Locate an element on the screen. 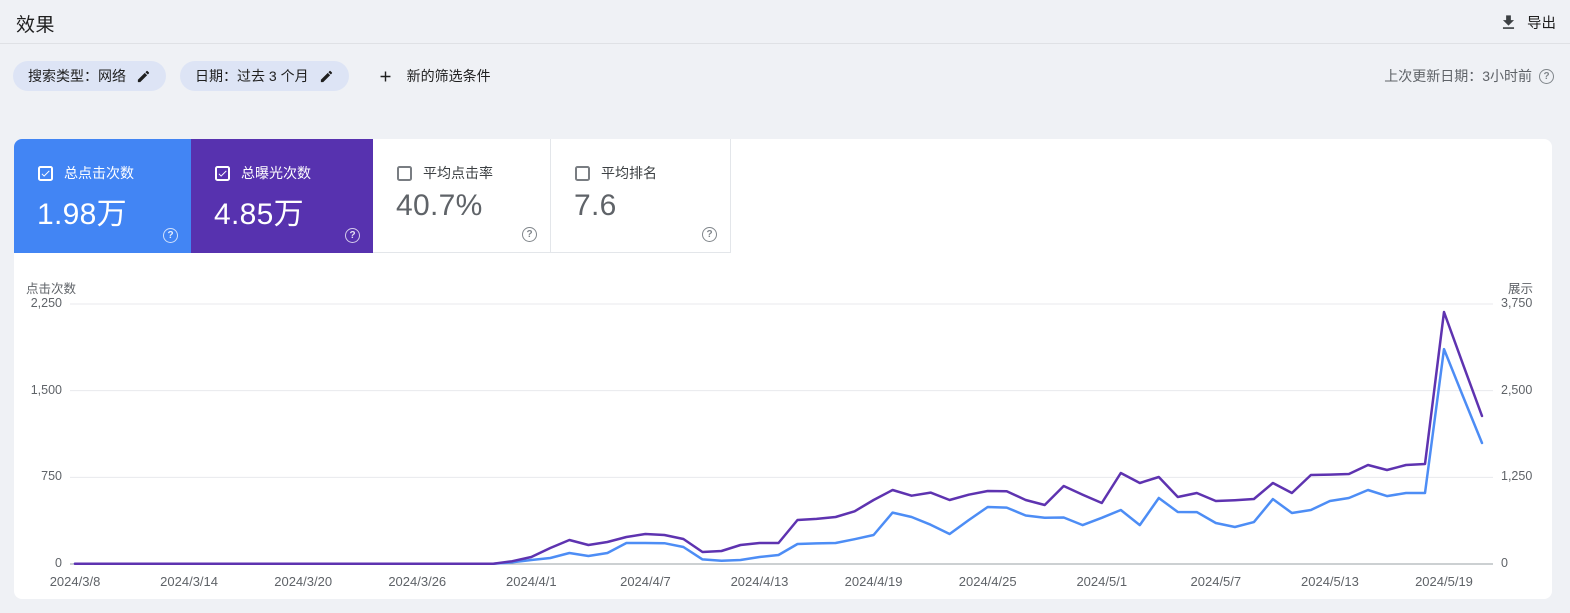 The height and width of the screenshot is (613, 1570). x-axis-date-label: 2024/4/19 is located at coordinates (873, 581).